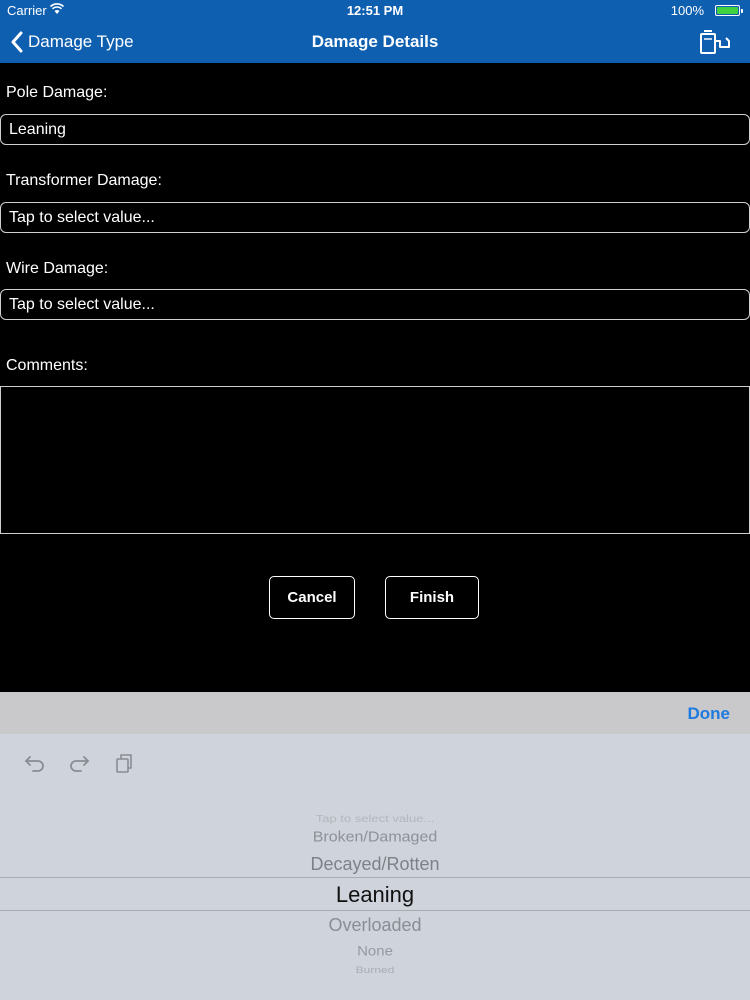  Describe the element at coordinates (375, 925) in the screenshot. I see `picker-option: Overloaded` at that location.